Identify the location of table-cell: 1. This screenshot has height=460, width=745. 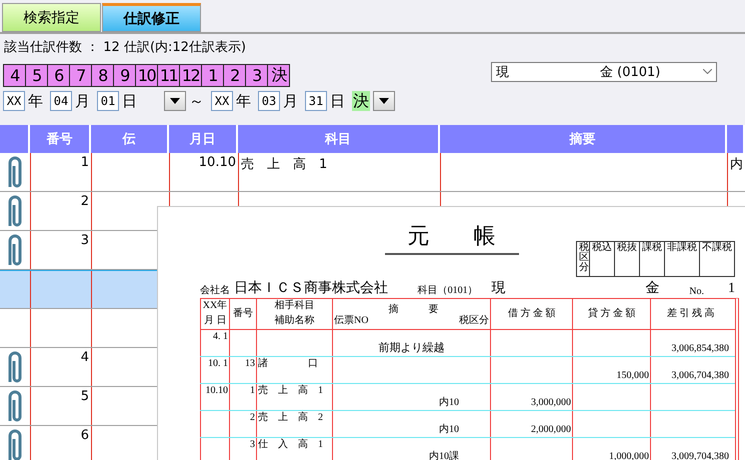
(84, 162).